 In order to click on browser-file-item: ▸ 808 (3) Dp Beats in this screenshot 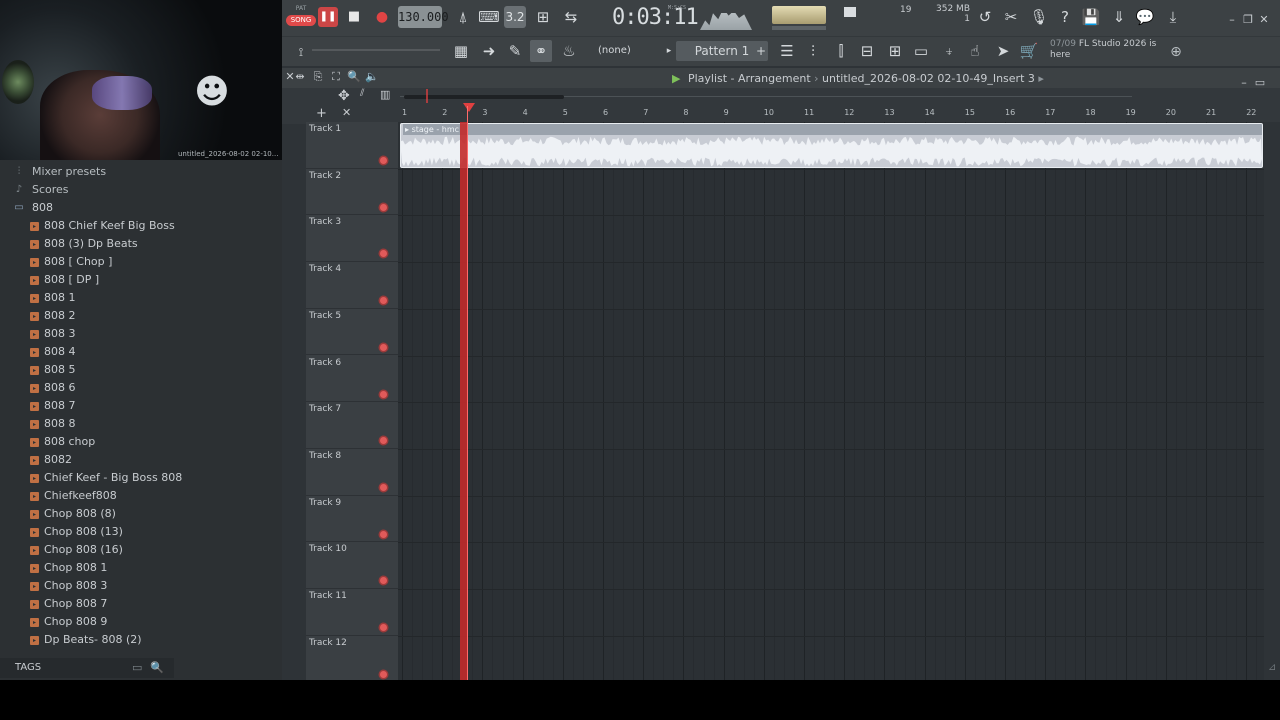, I will do `click(87, 244)`.